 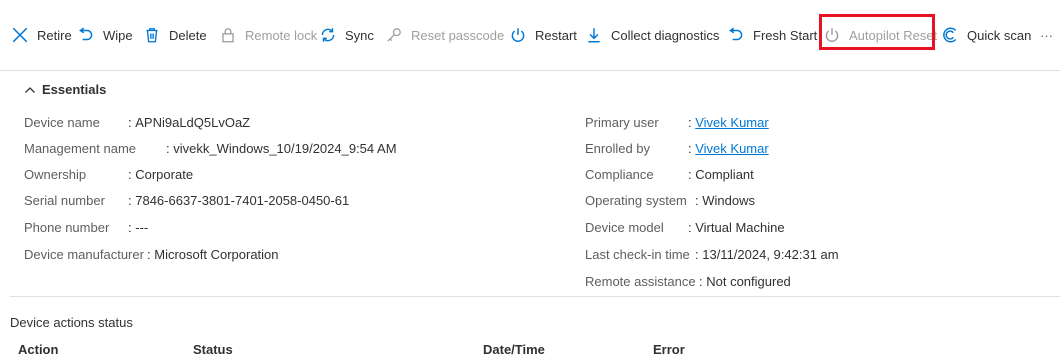 I want to click on section-divider, so click(x=535, y=296).